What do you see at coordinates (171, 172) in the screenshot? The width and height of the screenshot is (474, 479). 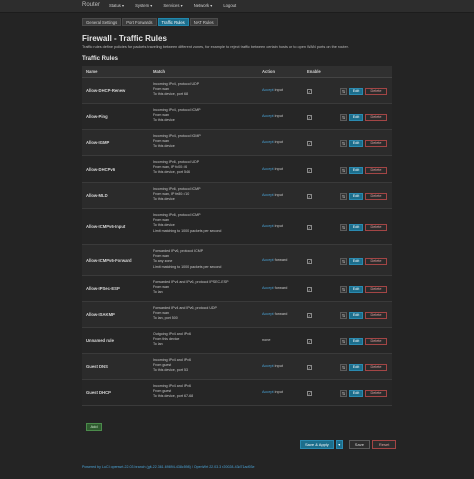 I see `match-line: To this device, port 546` at bounding box center [171, 172].